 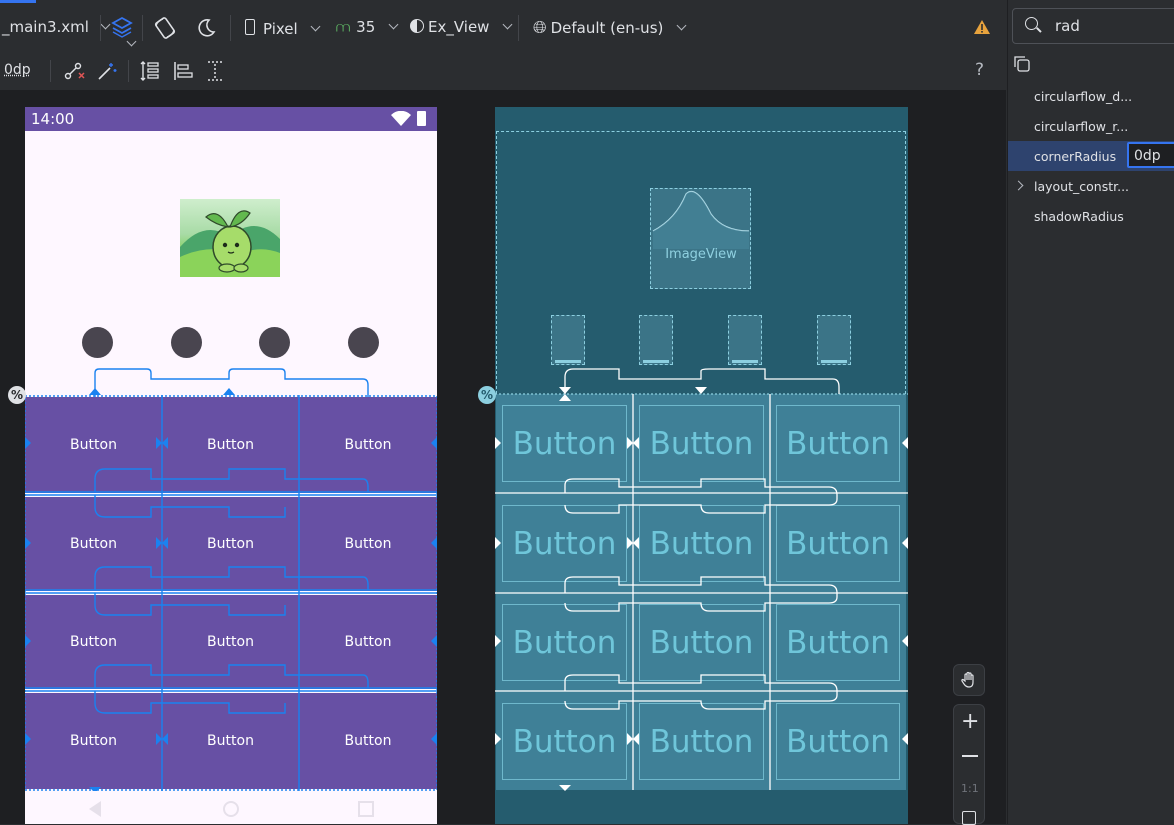 I want to click on collapse-all-icon, so click(x=1022, y=64).